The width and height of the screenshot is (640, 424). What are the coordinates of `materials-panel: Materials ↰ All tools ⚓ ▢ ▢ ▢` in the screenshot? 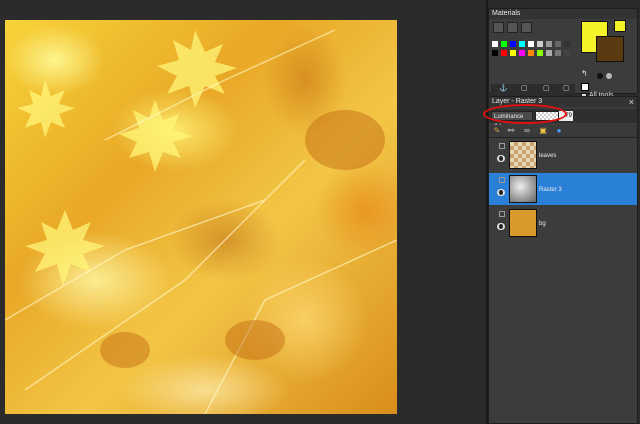 It's located at (563, 53).